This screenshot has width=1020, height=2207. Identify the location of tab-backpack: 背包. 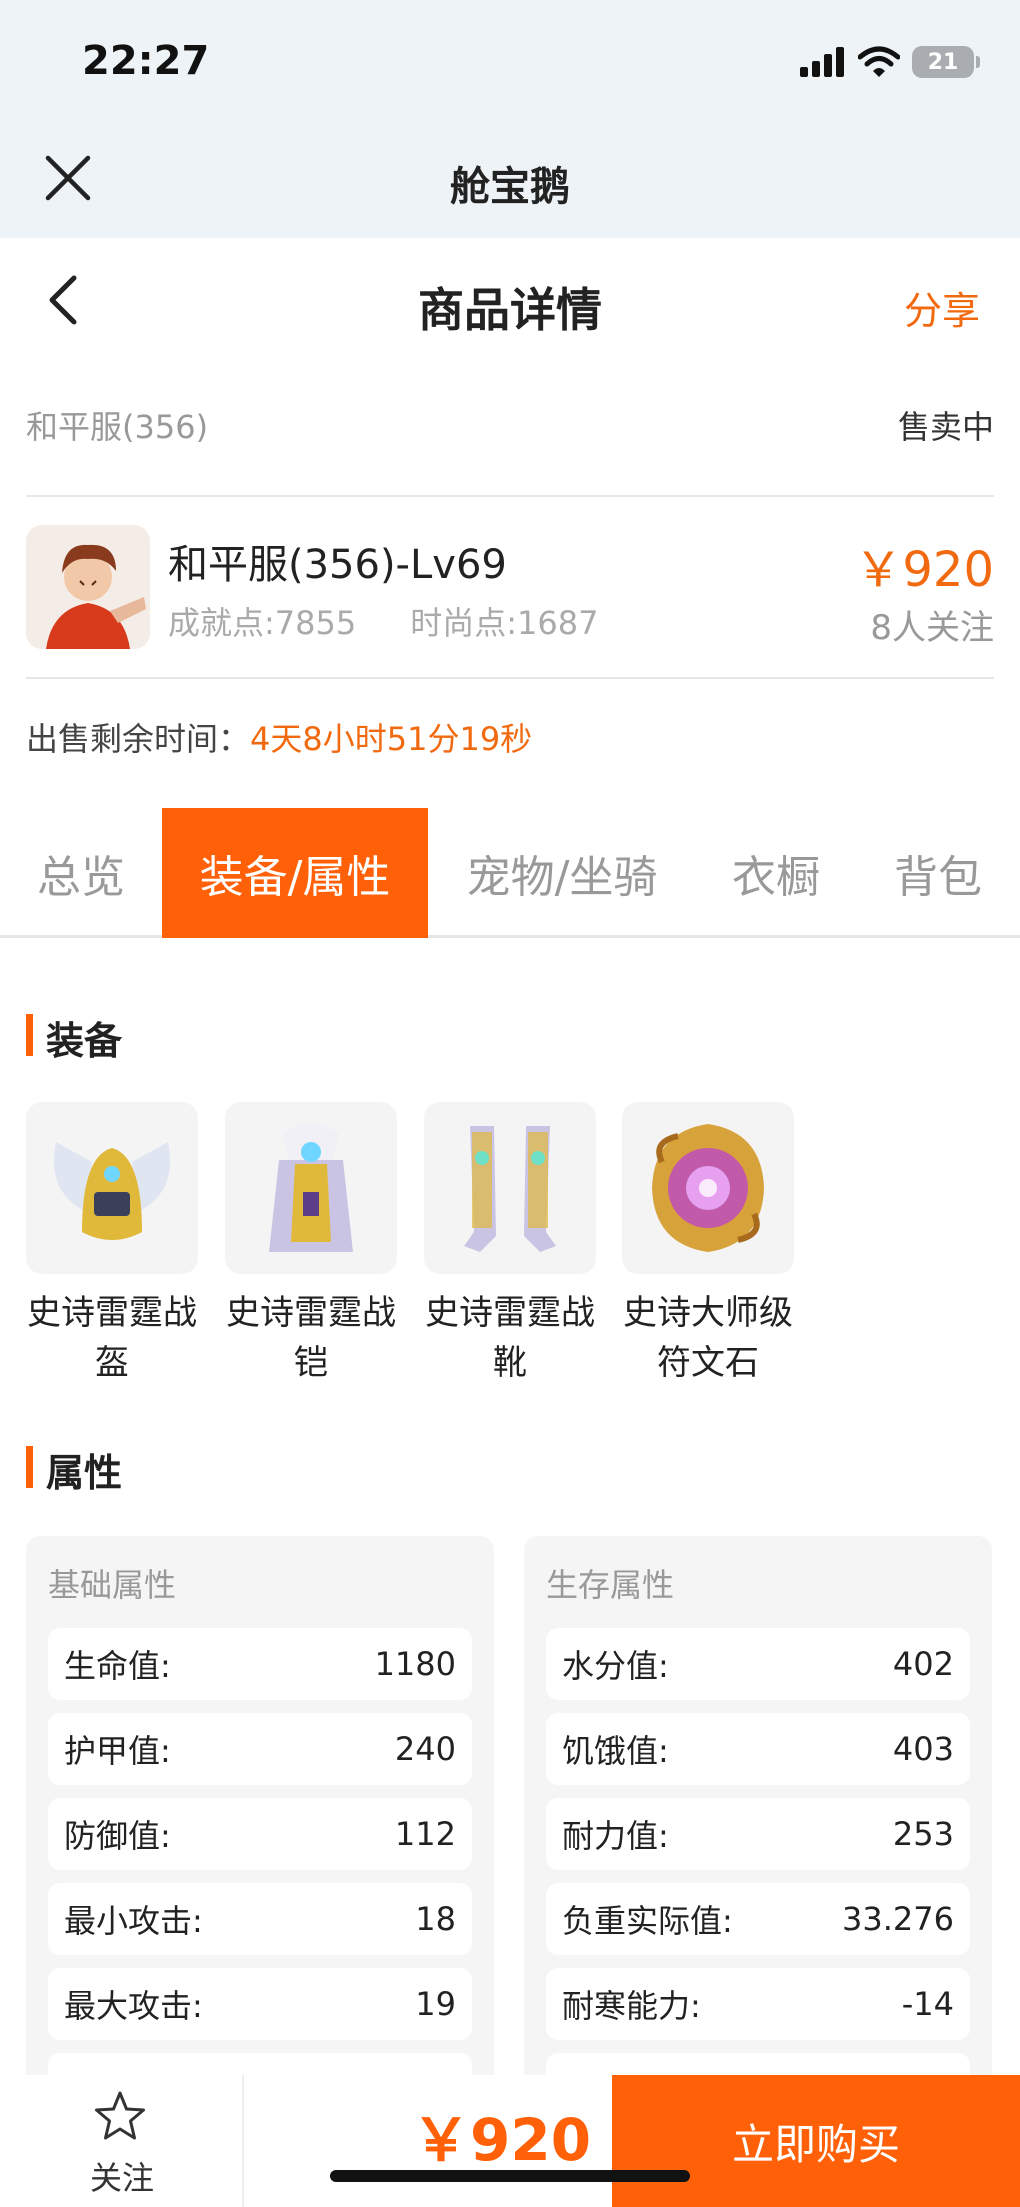
(938, 873).